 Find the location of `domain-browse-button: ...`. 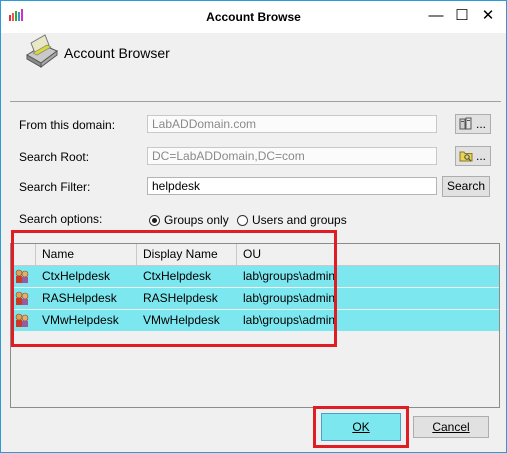

domain-browse-button: ... is located at coordinates (473, 124).